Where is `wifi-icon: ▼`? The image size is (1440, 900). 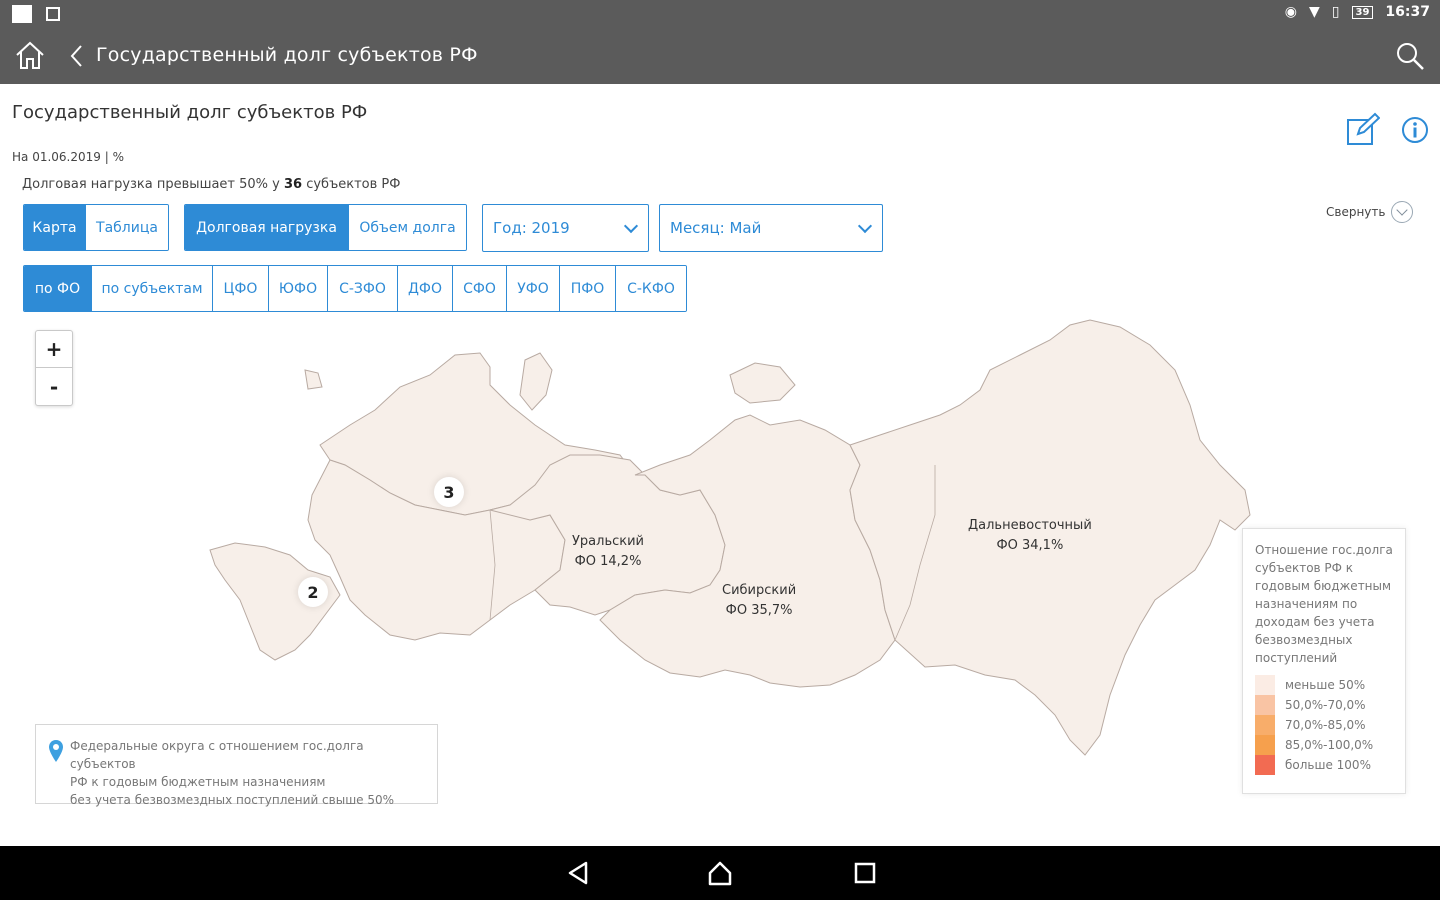 wifi-icon: ▼ is located at coordinates (1314, 12).